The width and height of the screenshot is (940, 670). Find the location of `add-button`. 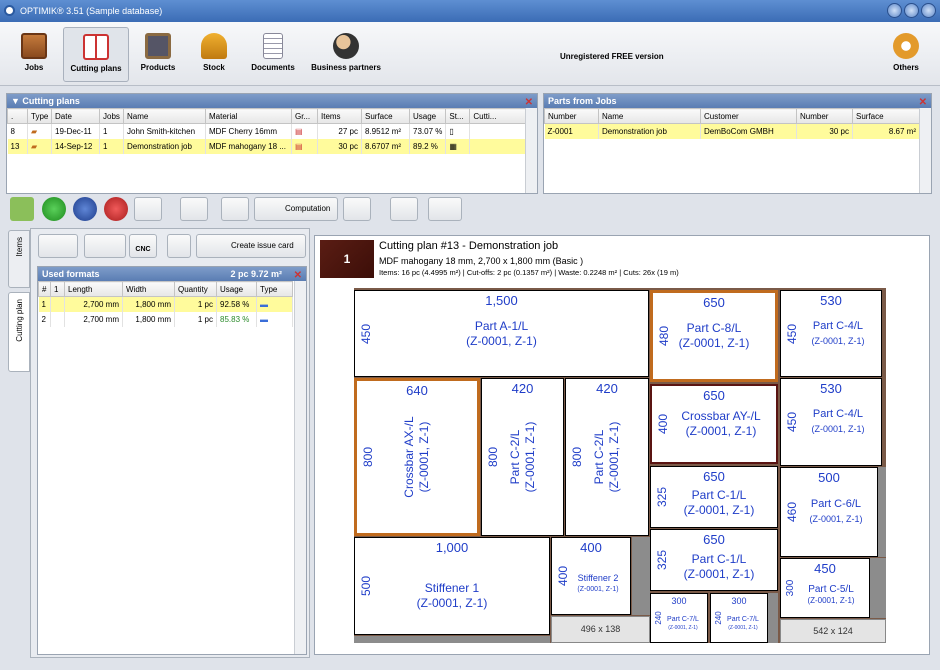

add-button is located at coordinates (54, 209).